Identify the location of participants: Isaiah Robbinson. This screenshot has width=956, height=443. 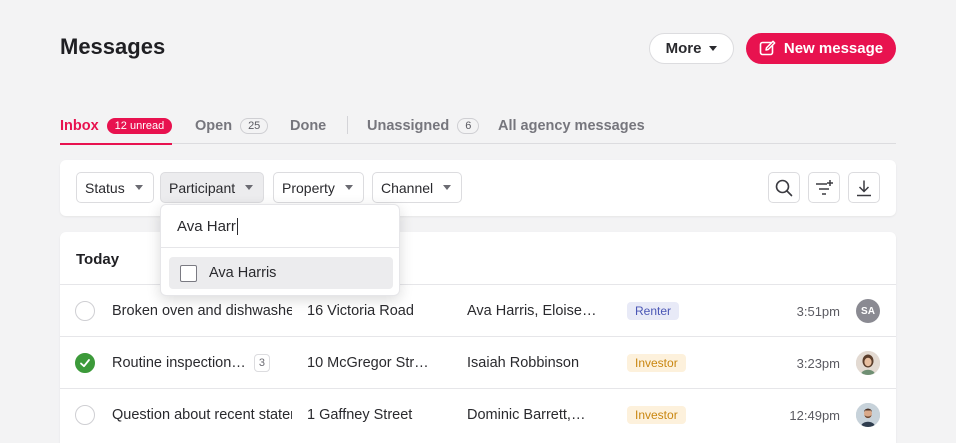
(523, 363).